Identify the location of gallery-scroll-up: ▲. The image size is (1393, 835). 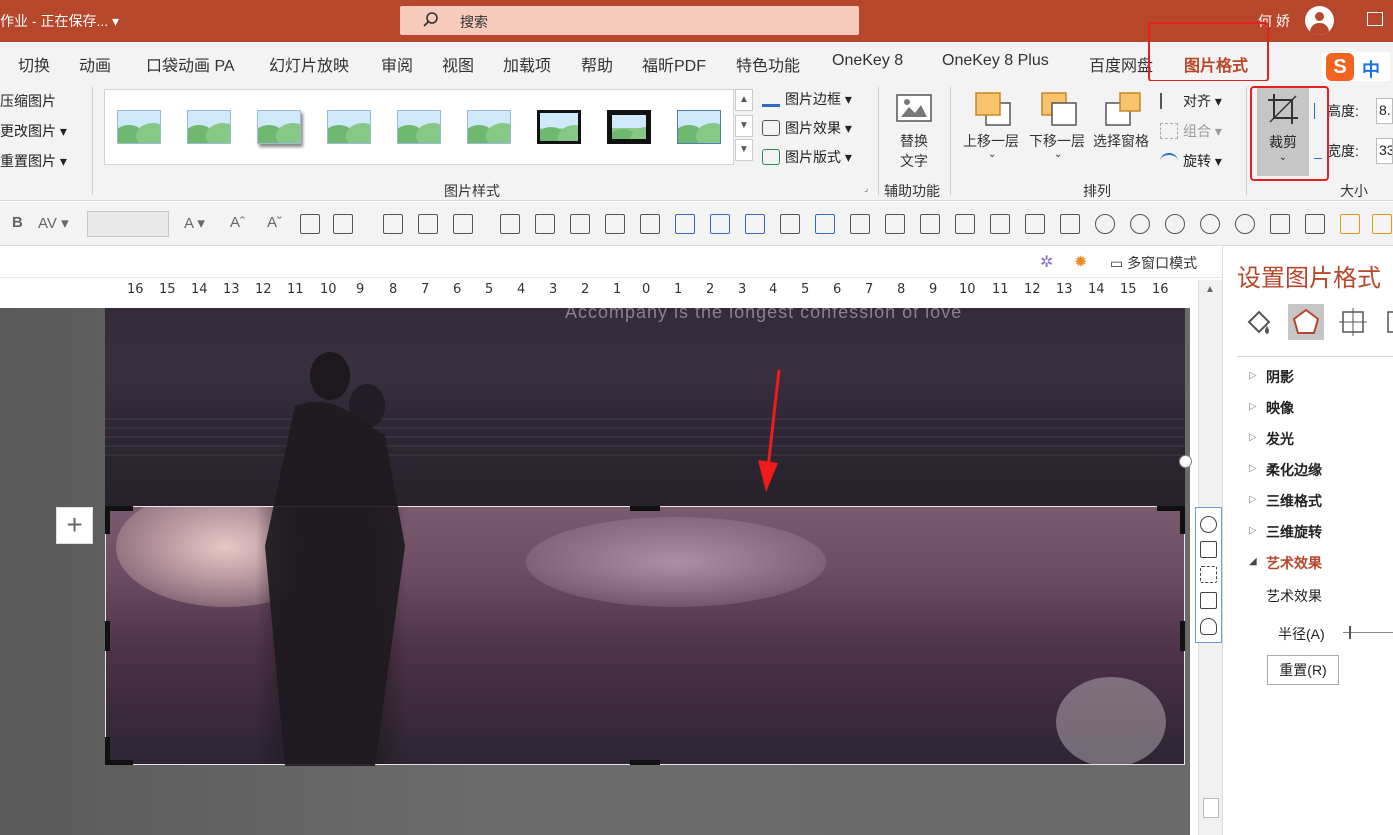
(744, 100).